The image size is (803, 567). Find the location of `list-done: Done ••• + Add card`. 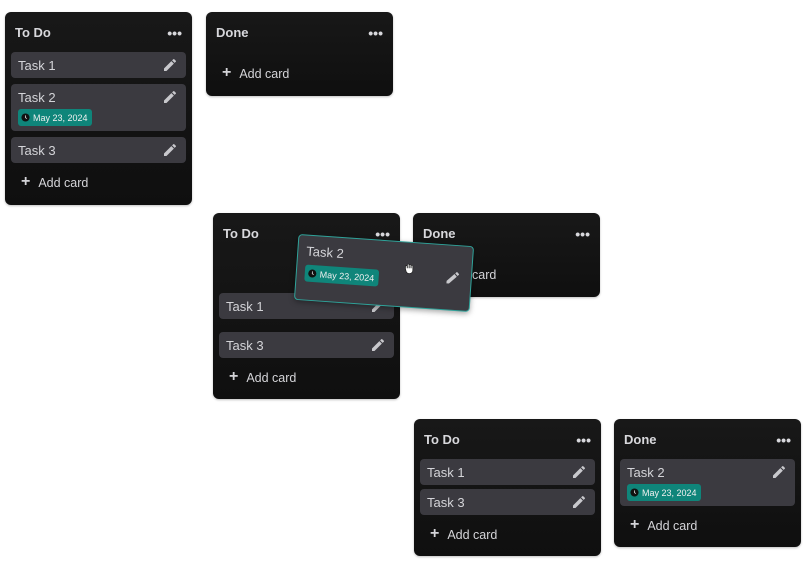

list-done: Done ••• + Add card is located at coordinates (299, 54).